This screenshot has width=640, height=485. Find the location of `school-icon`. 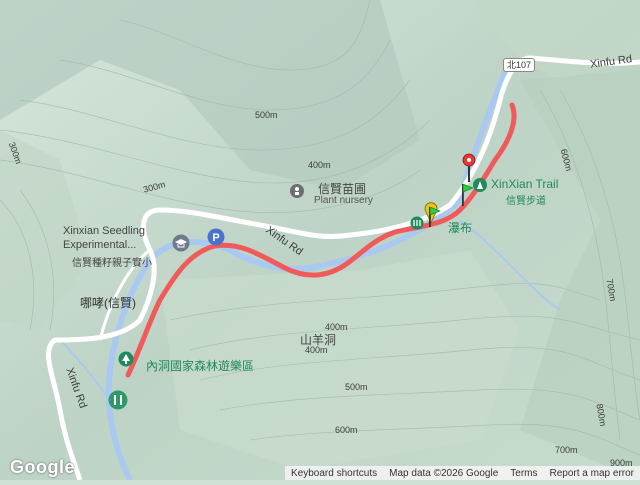

school-icon is located at coordinates (181, 245).